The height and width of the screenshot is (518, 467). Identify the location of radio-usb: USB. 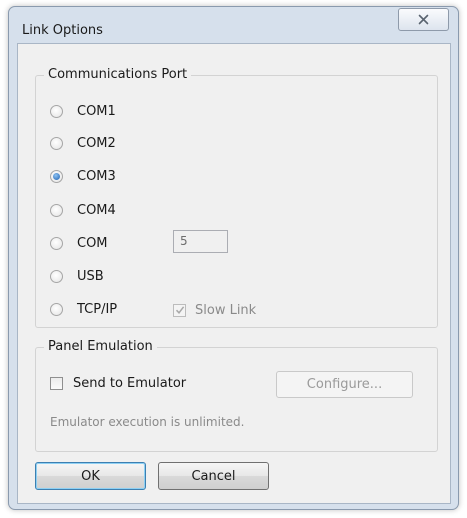
(77, 276).